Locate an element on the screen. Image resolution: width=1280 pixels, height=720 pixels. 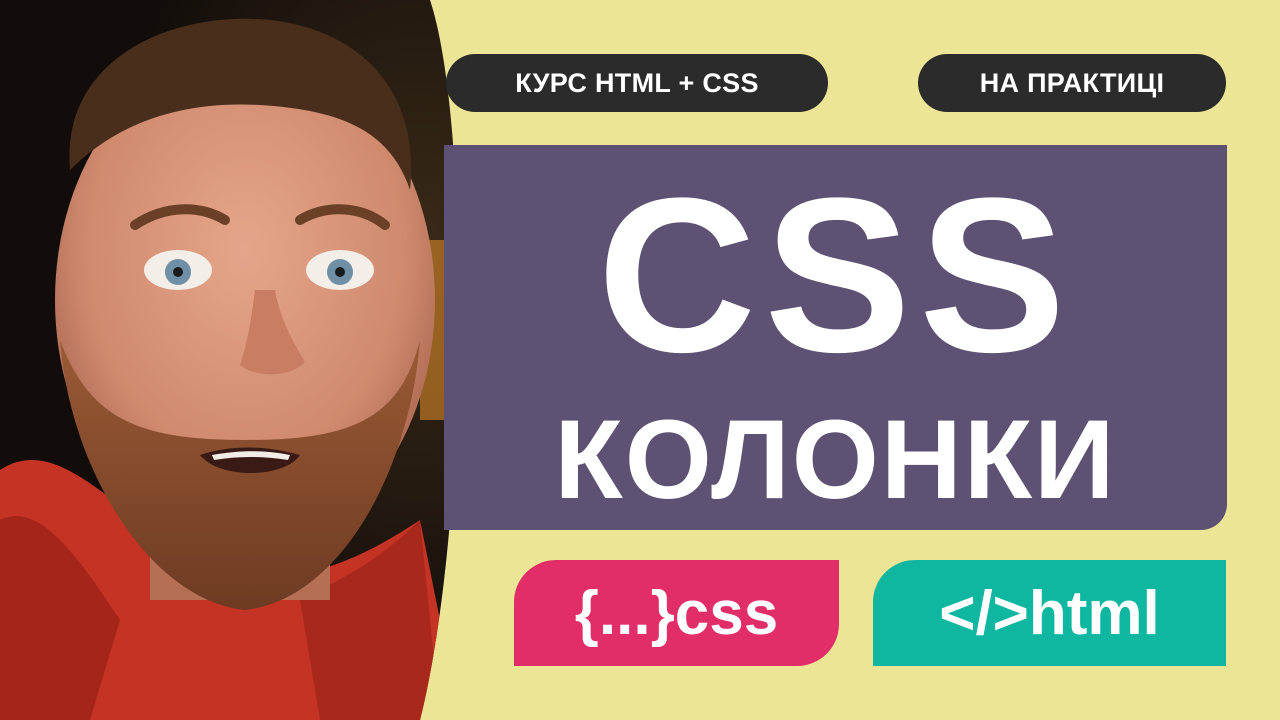
html-tag: </>html is located at coordinates (1049, 613).